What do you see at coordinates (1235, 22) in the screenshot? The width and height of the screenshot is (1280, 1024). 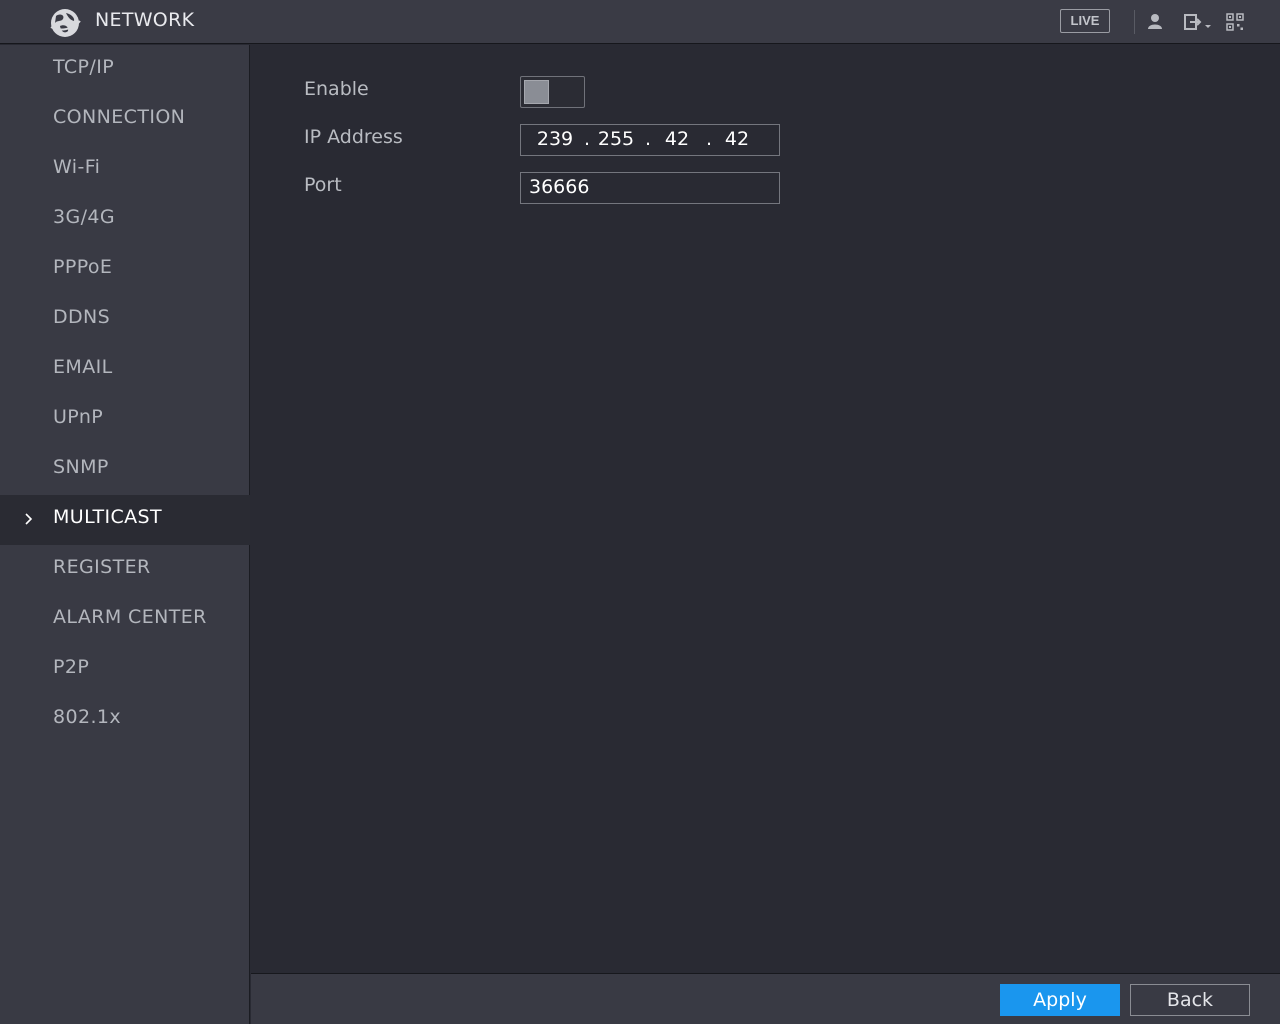 I see `qr-code-icon` at bounding box center [1235, 22].